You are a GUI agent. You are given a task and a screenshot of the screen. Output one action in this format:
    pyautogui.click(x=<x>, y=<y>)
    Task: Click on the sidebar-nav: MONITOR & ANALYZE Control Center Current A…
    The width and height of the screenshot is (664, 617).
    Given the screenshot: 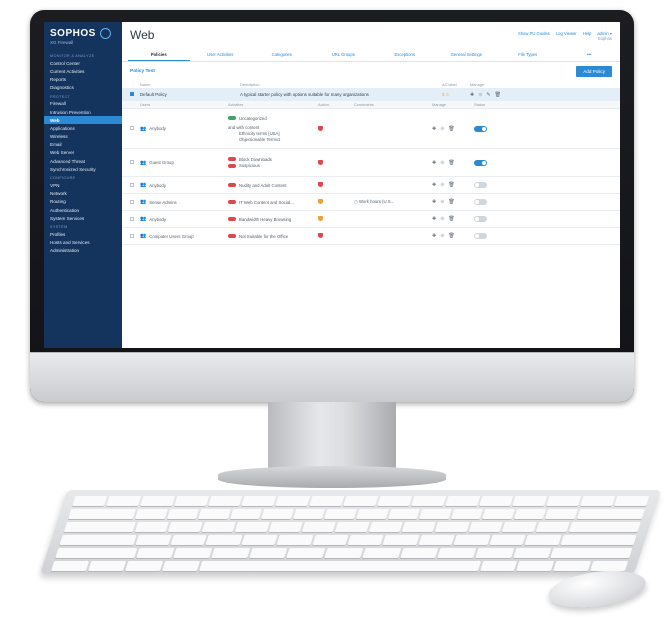 What is the action you would take?
    pyautogui.click(x=83, y=153)
    